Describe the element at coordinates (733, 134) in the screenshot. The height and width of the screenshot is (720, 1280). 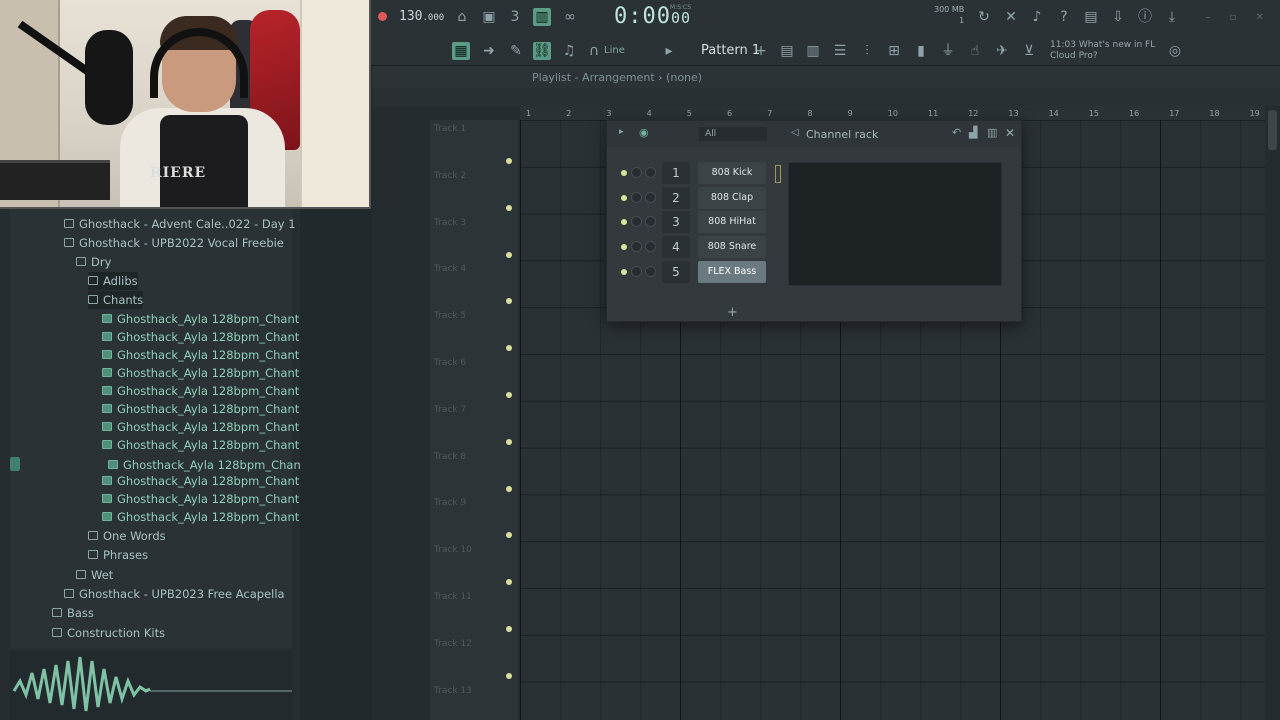
I see `channel-filter-select: All` at that location.